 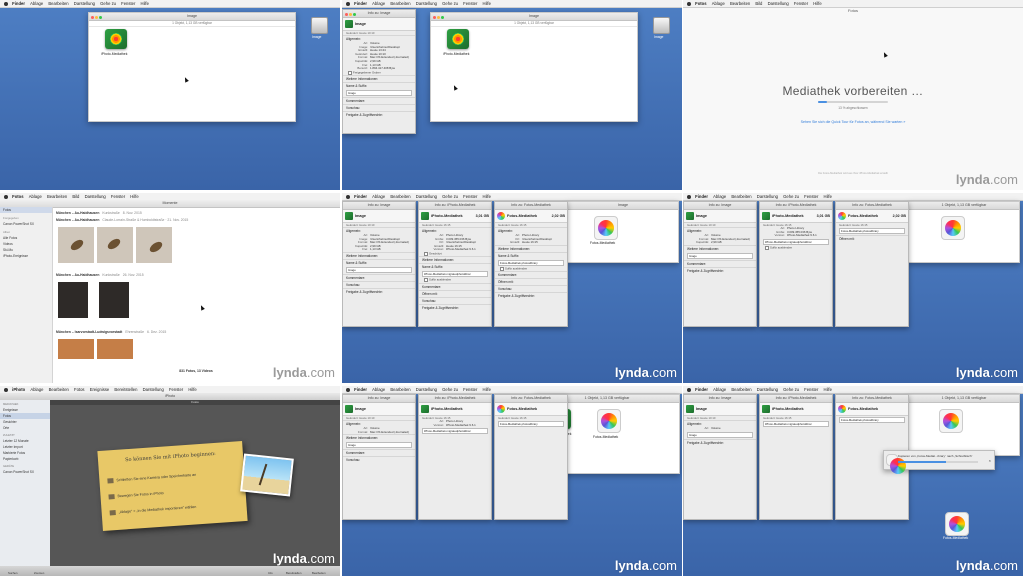 I want to click on open-with-section: Öffnen mit:, so click(x=455, y=293).